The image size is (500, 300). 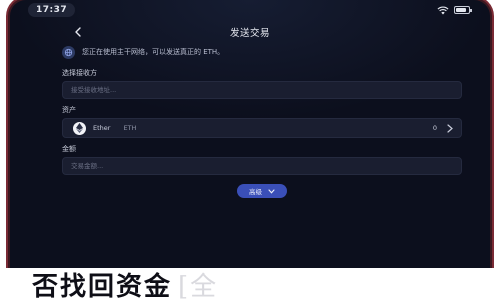 What do you see at coordinates (271, 191) in the screenshot?
I see `chevron-down-icon` at bounding box center [271, 191].